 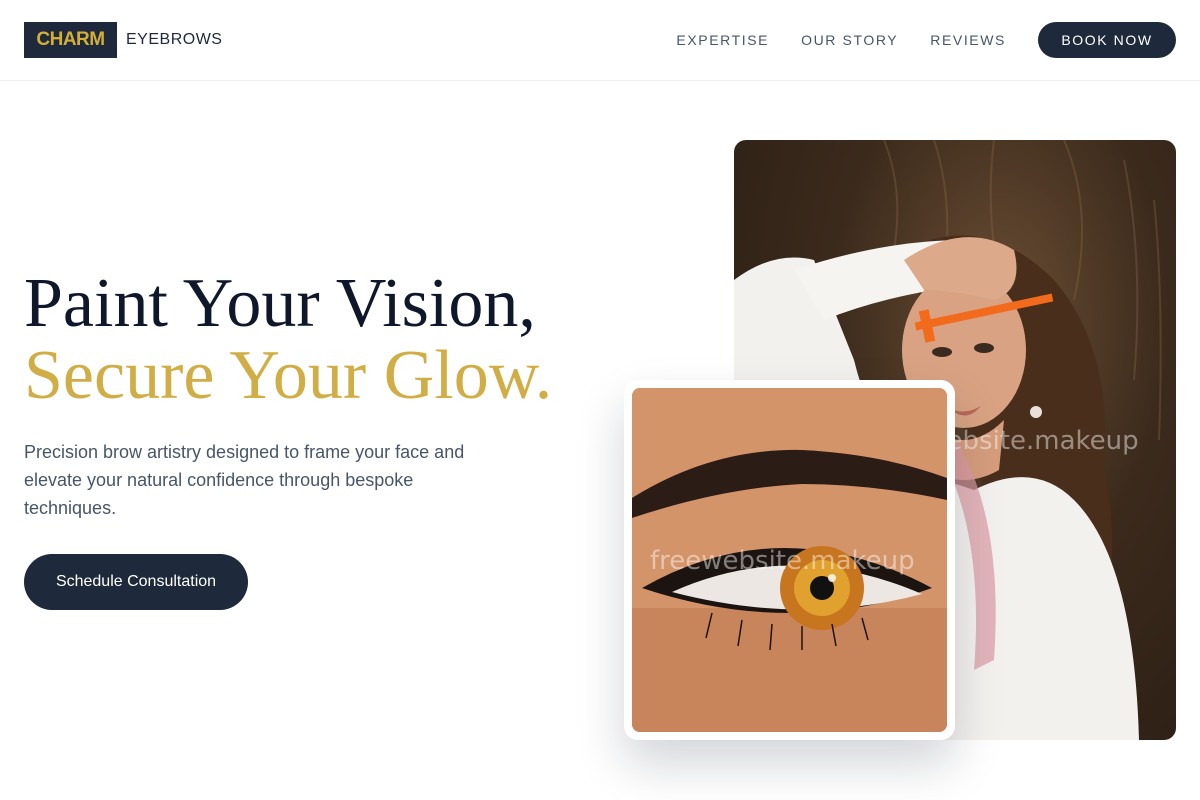 I want to click on hero-title-line-2: Secure Your Glow., so click(x=288, y=375).